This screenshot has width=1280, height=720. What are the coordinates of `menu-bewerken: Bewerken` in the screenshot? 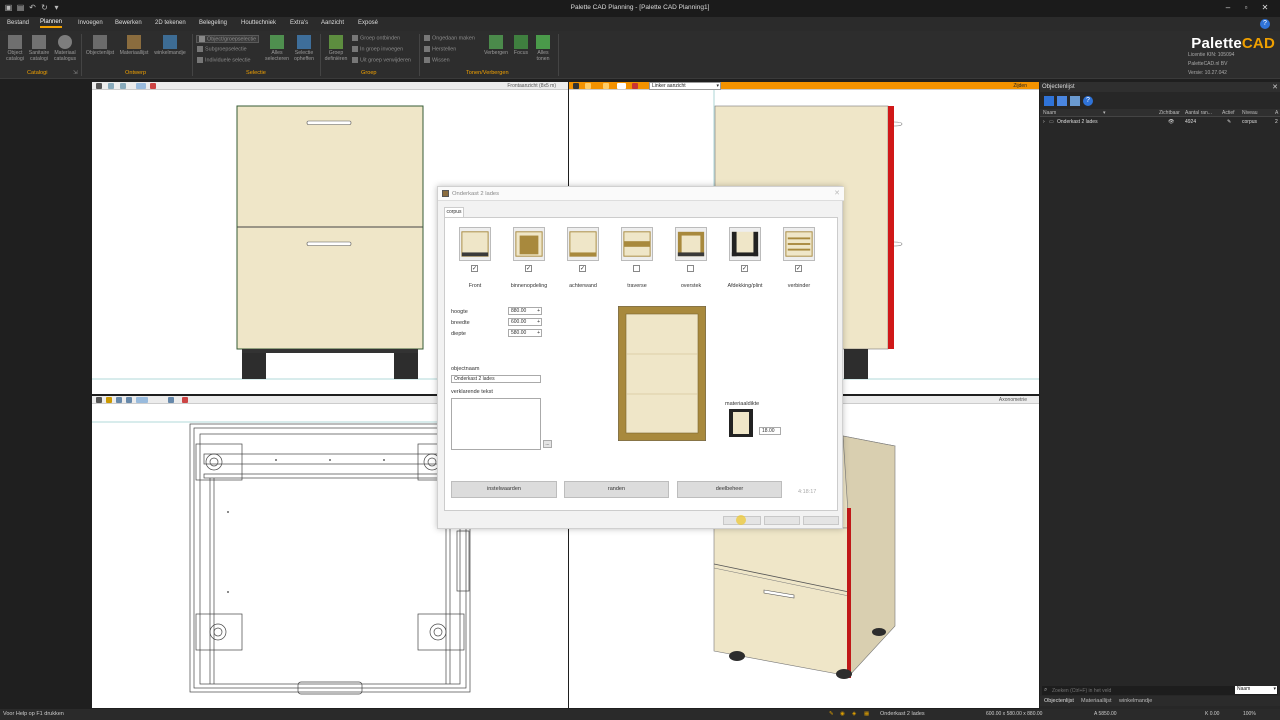 It's located at (128, 23).